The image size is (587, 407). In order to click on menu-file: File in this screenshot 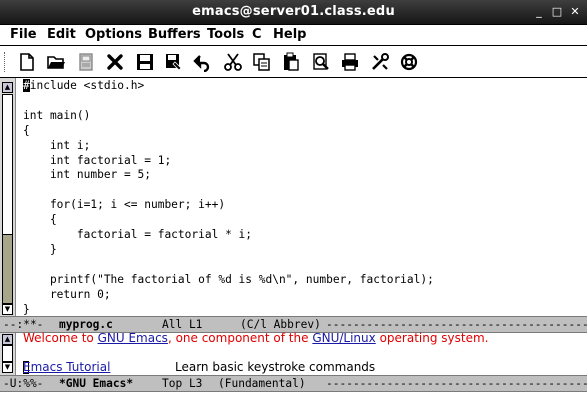, I will do `click(23, 34)`.